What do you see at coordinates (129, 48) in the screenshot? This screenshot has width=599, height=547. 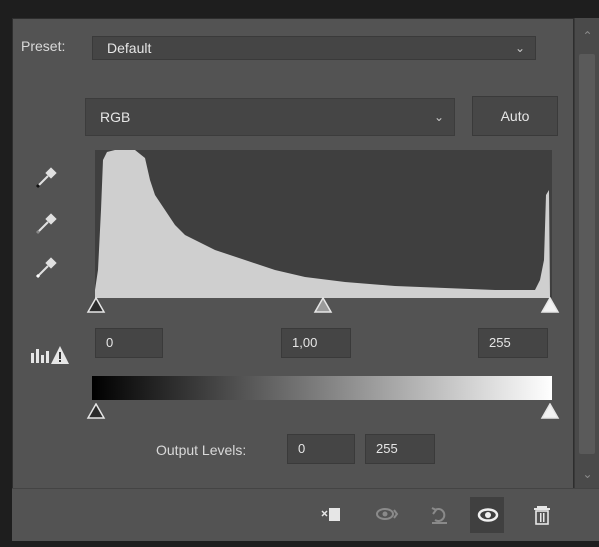 I see `preset-value: Default` at bounding box center [129, 48].